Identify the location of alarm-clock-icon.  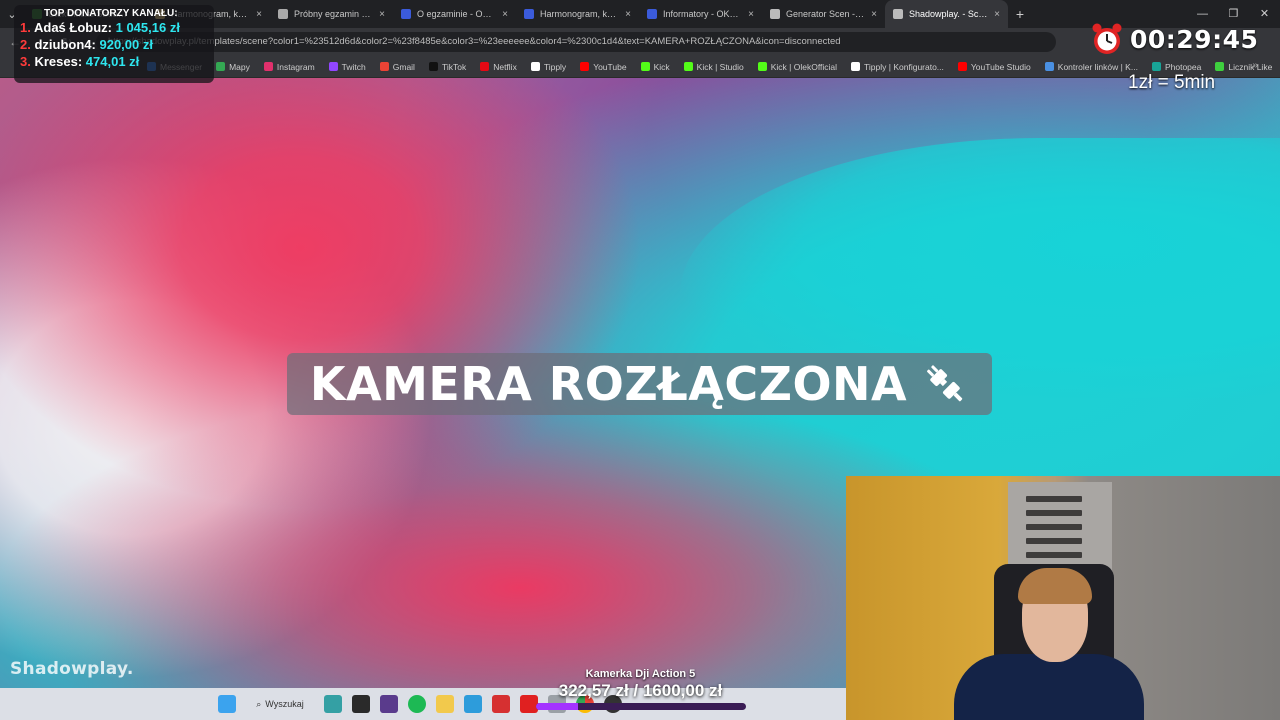
(1107, 38).